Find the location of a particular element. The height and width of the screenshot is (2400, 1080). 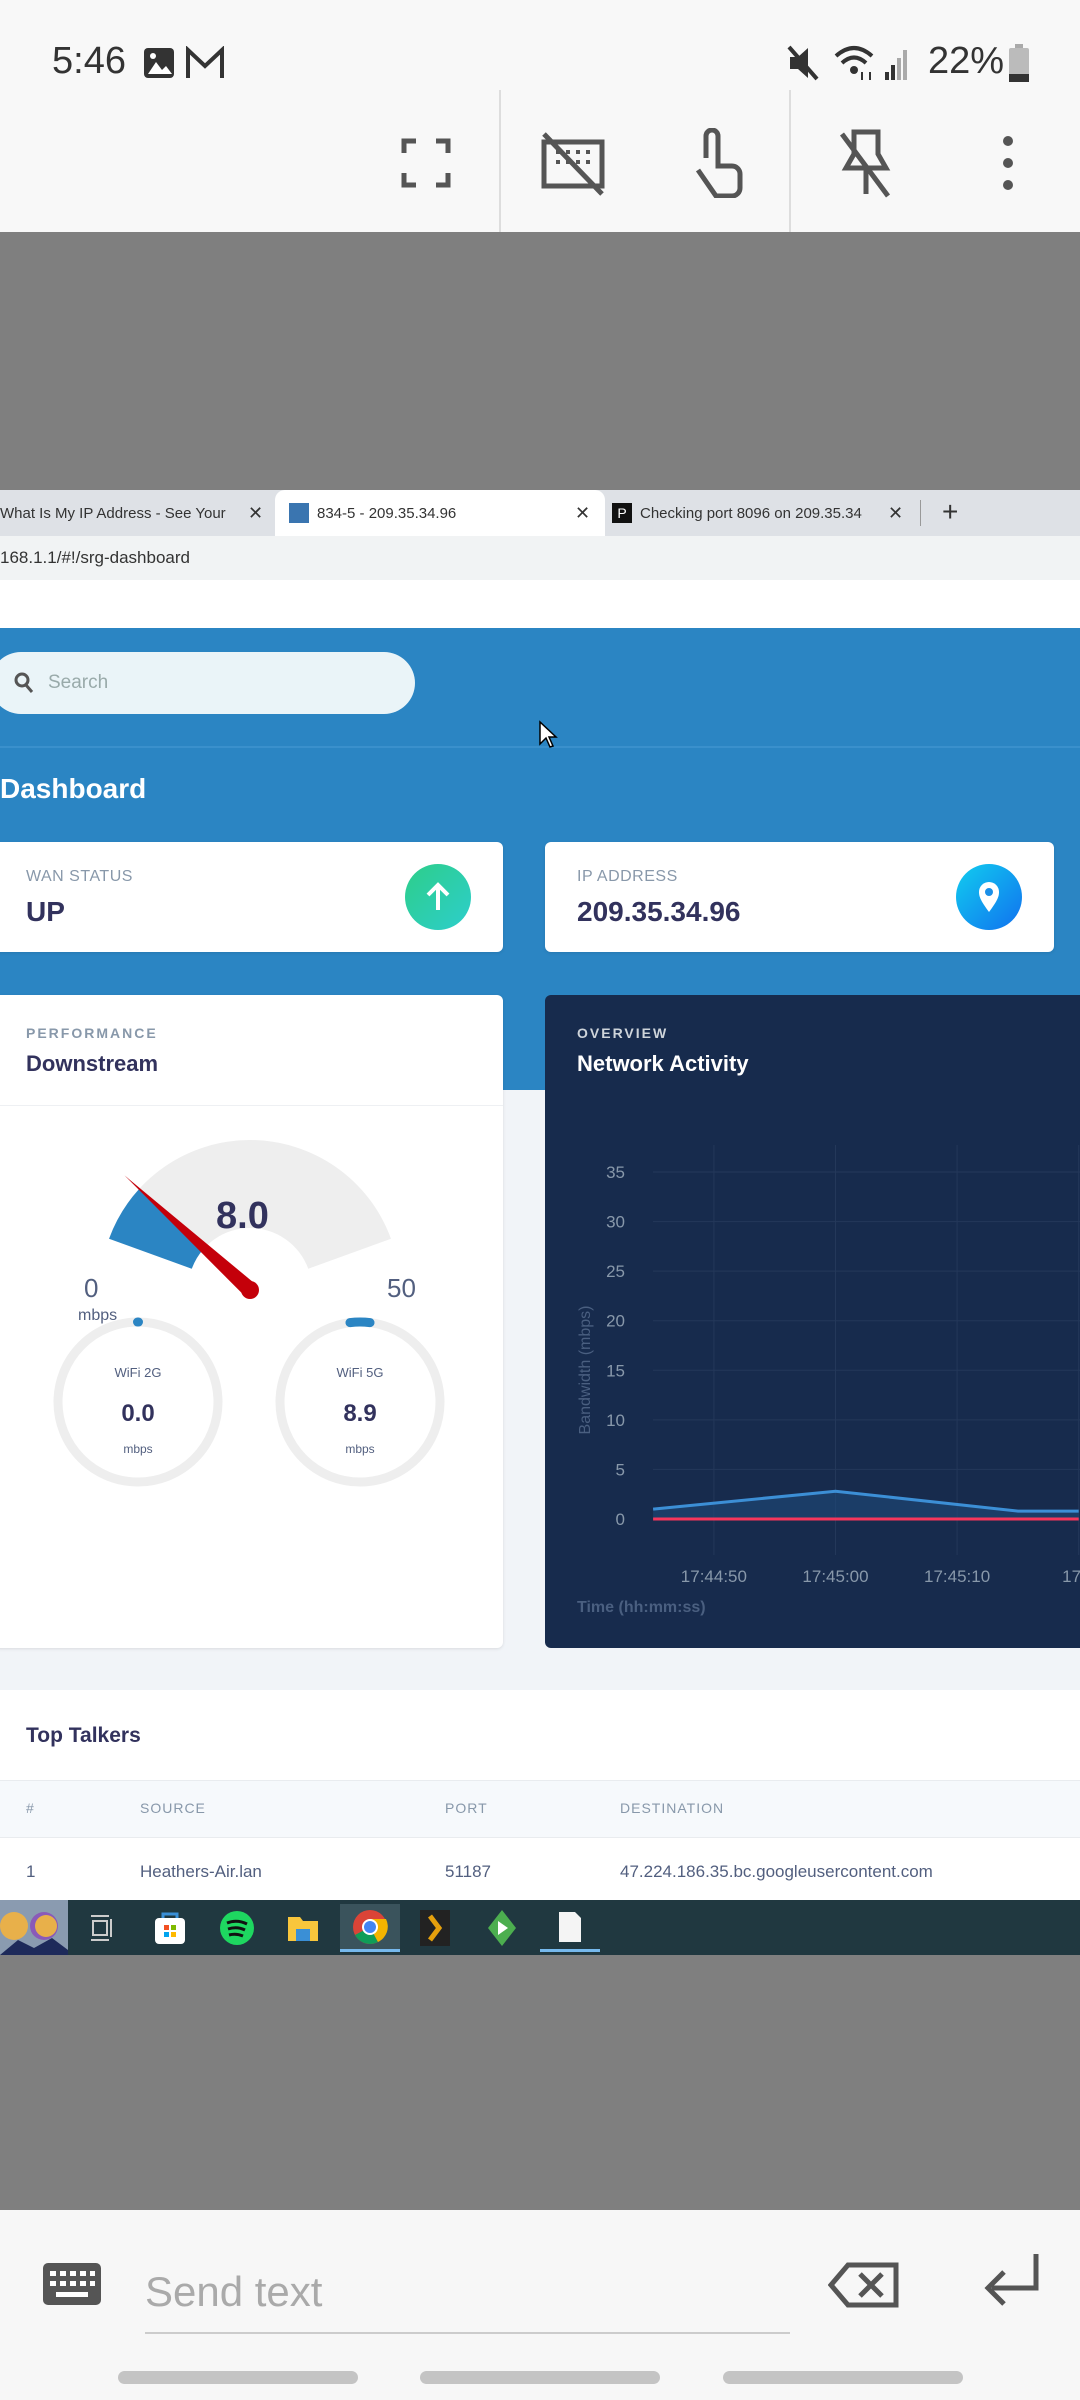

tab-dashboard: 834-5 - 209.35.34.96 ✕ is located at coordinates (440, 513).